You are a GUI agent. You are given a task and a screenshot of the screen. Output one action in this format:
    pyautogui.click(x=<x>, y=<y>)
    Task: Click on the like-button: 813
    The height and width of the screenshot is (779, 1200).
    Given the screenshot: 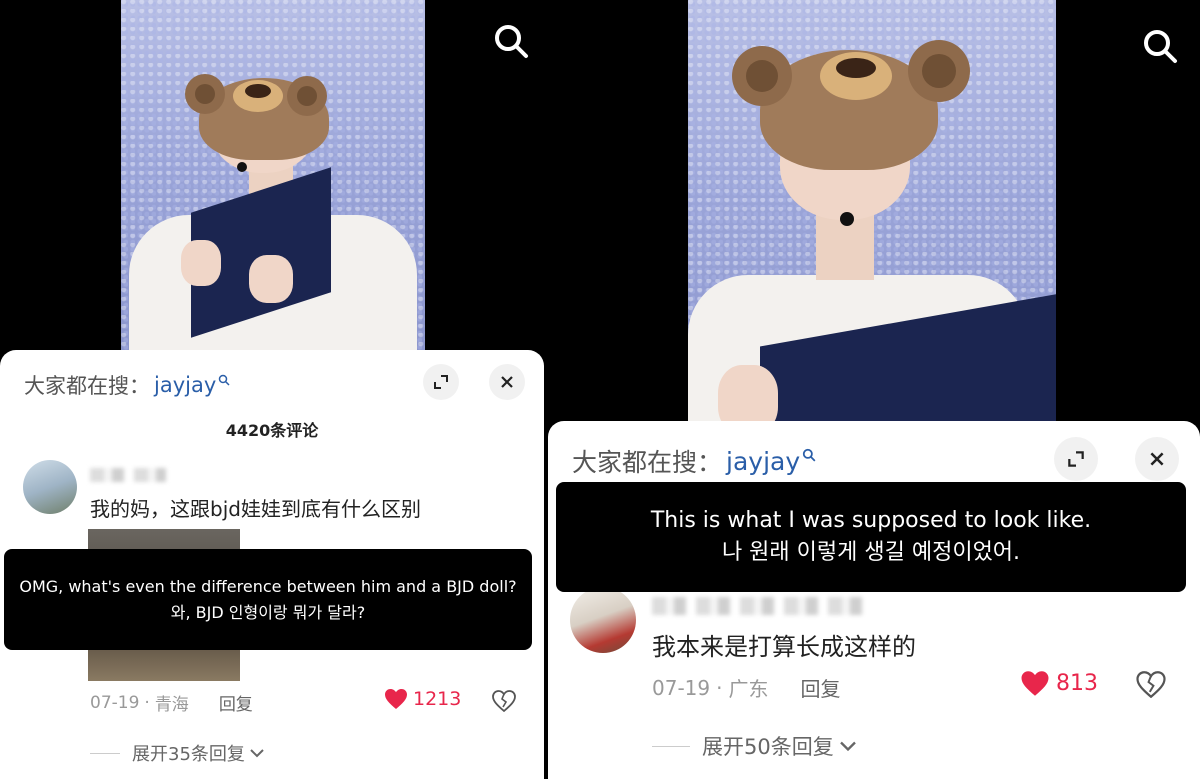 What is the action you would take?
    pyautogui.click(x=1059, y=683)
    